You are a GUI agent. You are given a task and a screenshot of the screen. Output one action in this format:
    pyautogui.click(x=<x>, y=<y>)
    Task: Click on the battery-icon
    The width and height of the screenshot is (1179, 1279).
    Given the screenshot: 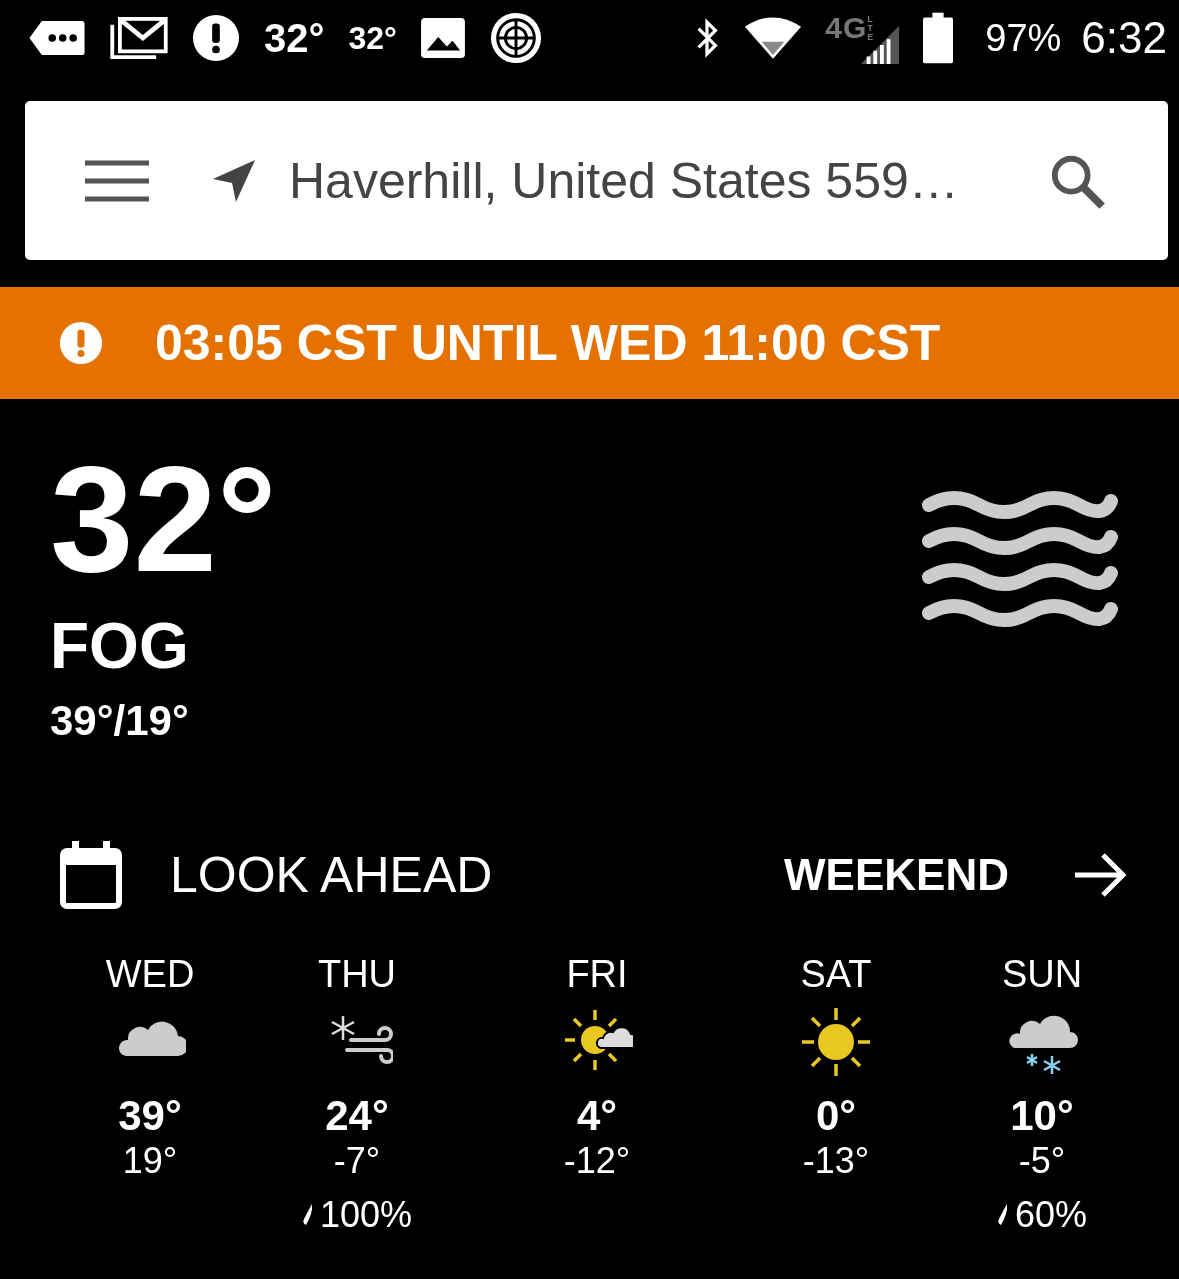 What is the action you would take?
    pyautogui.click(x=938, y=38)
    